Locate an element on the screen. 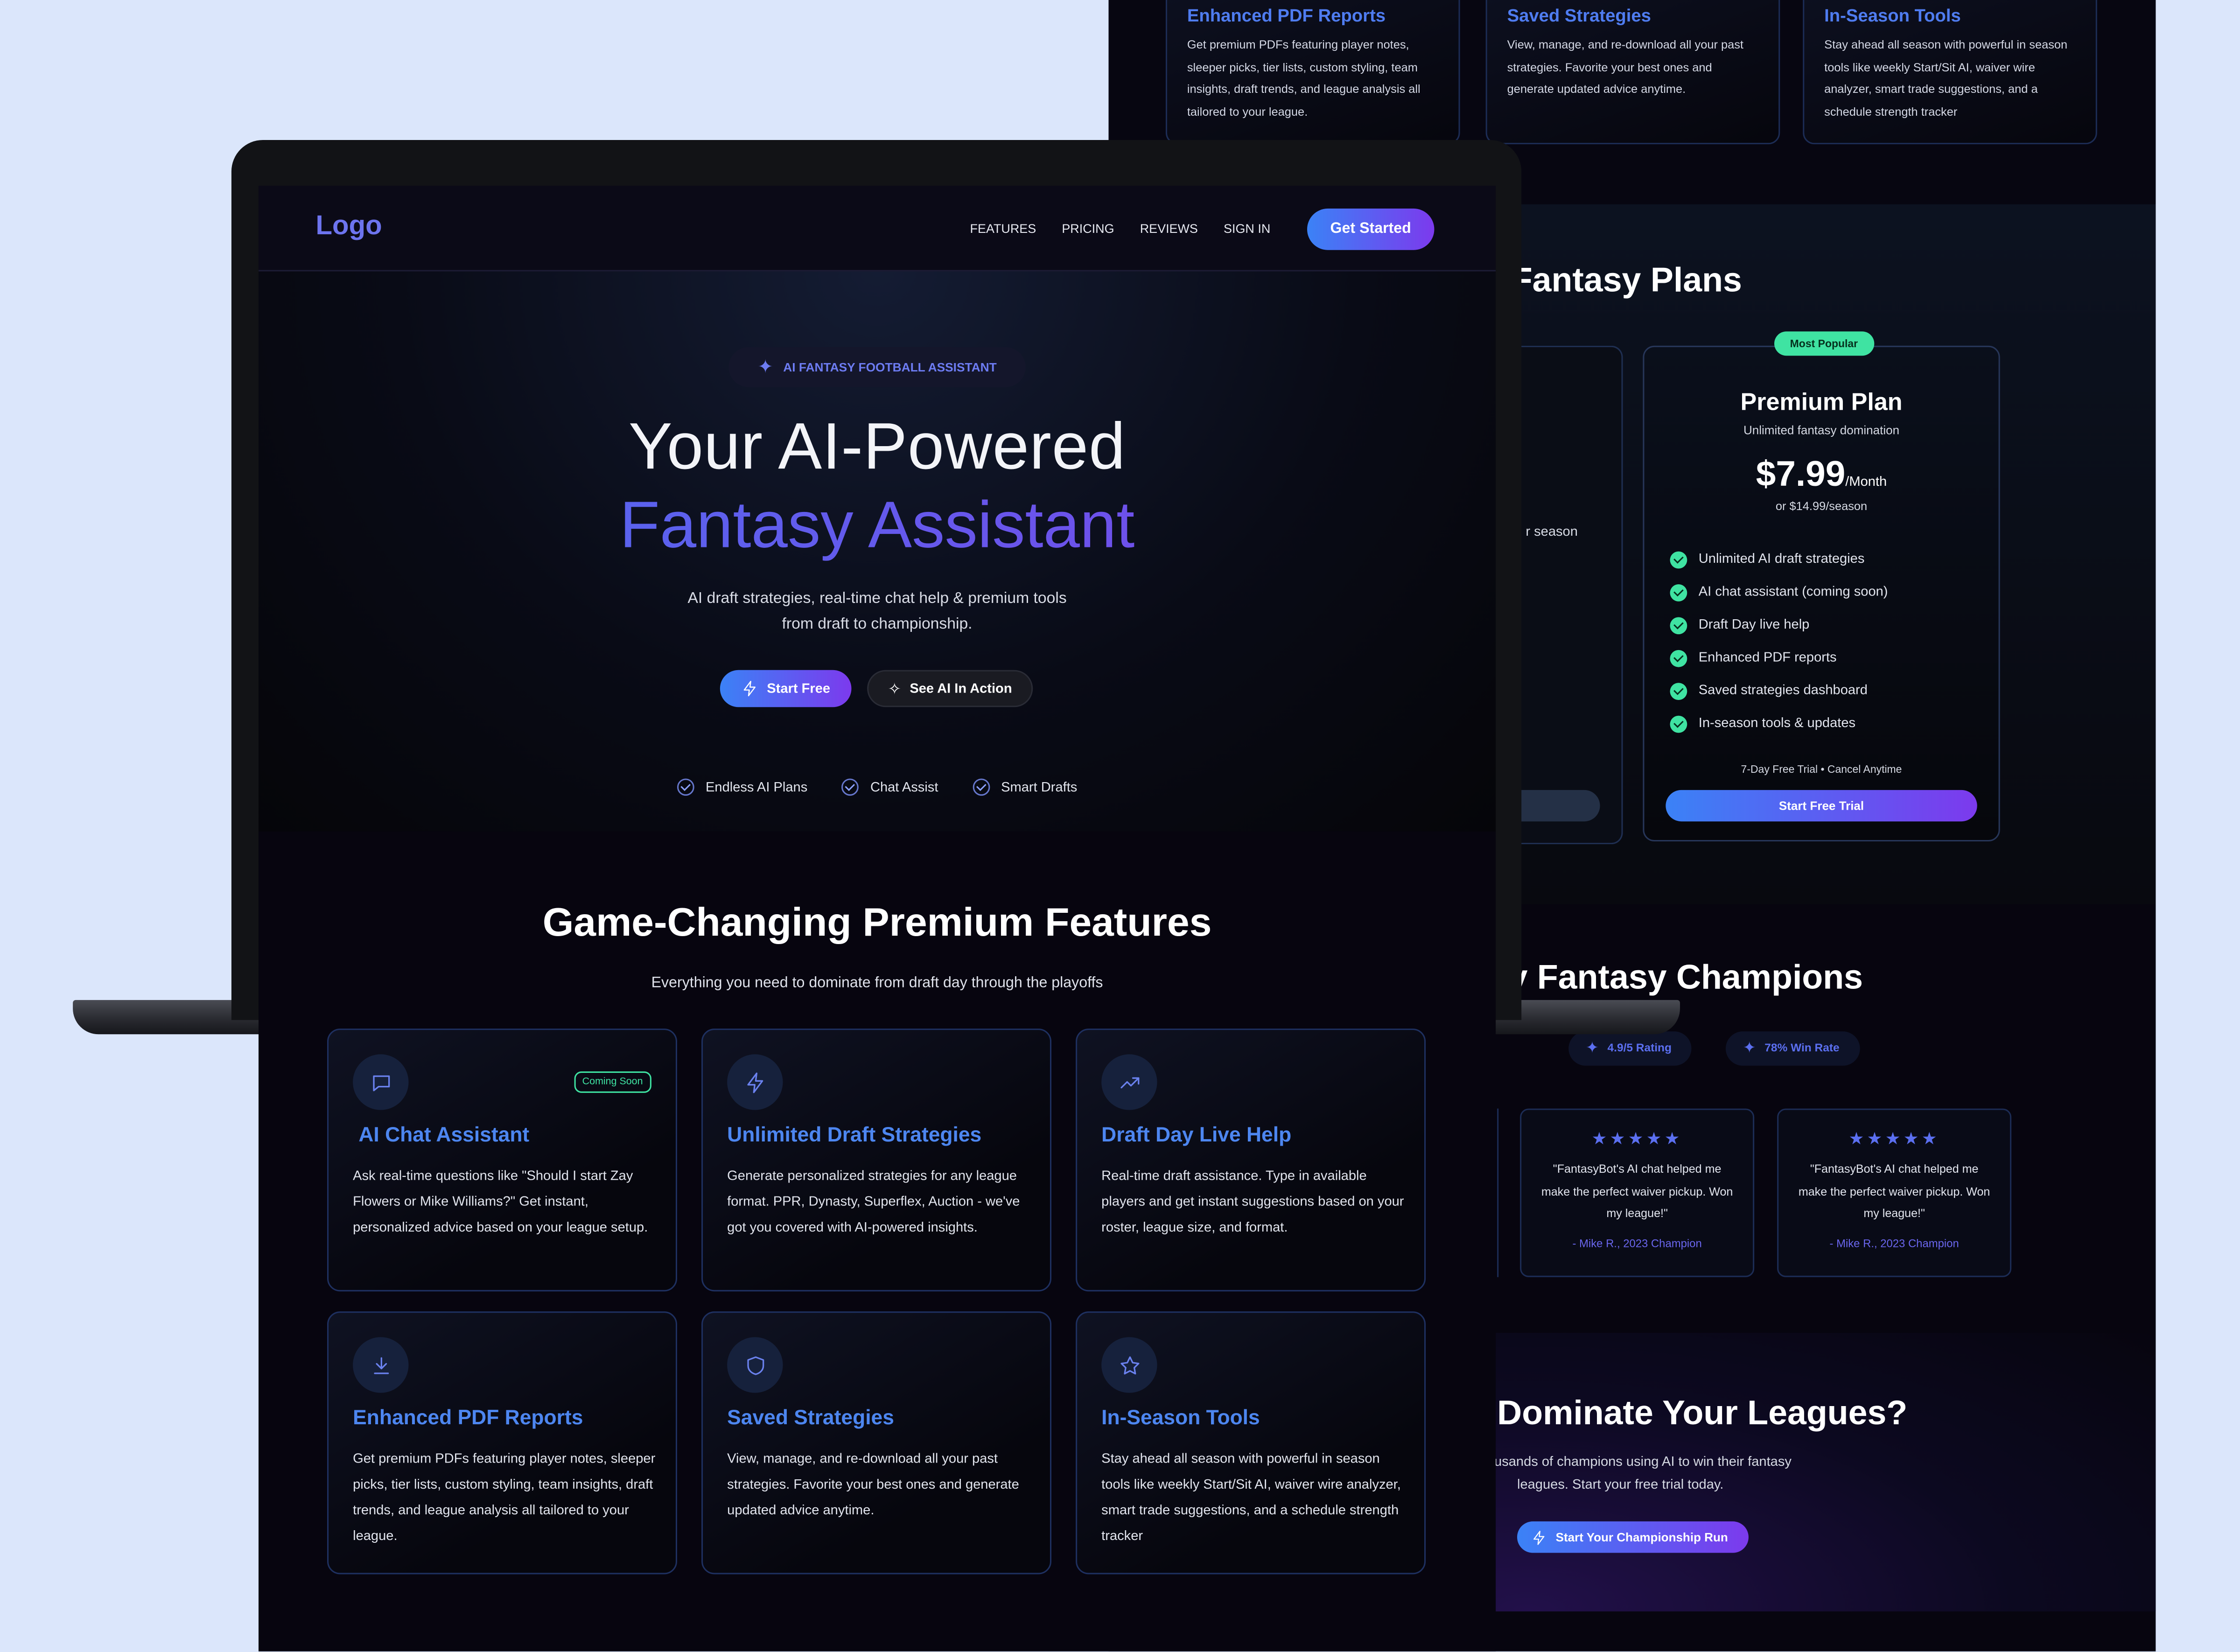  start-free-trial-button: Start Free Trial is located at coordinates (1821, 806).